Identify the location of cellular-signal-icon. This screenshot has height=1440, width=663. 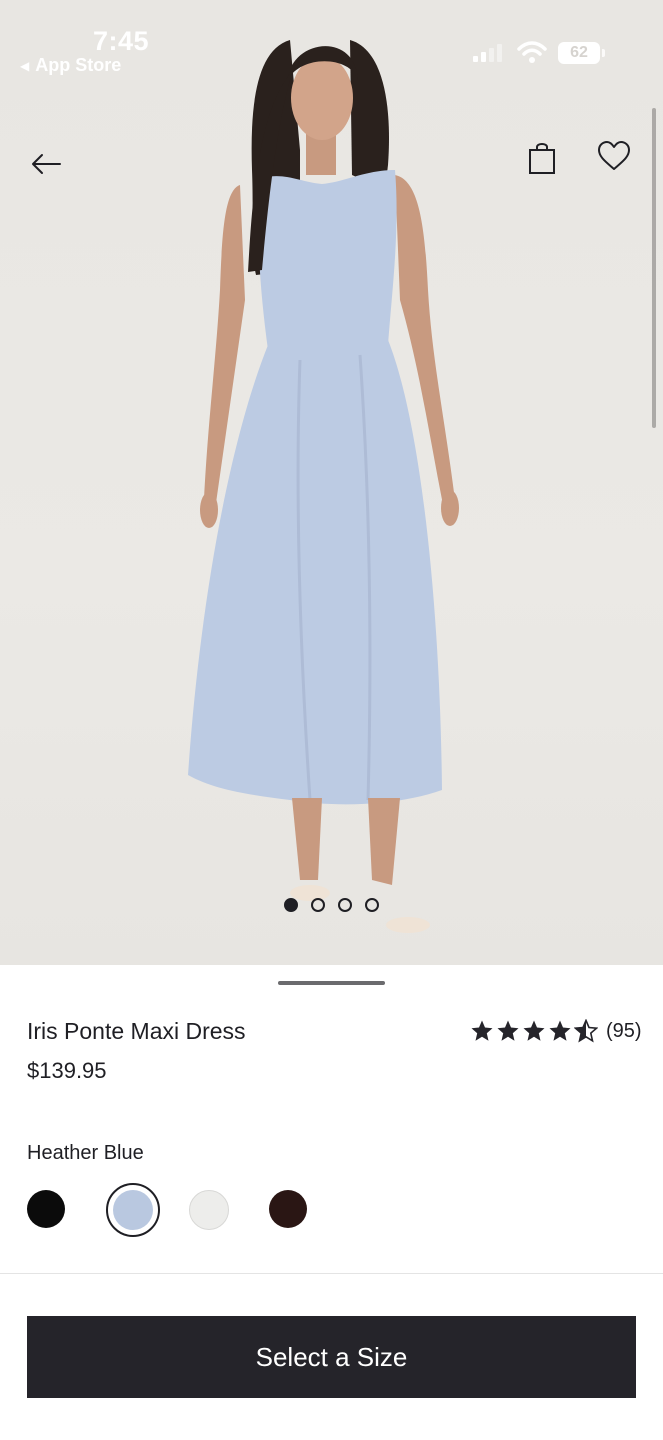
(487, 53).